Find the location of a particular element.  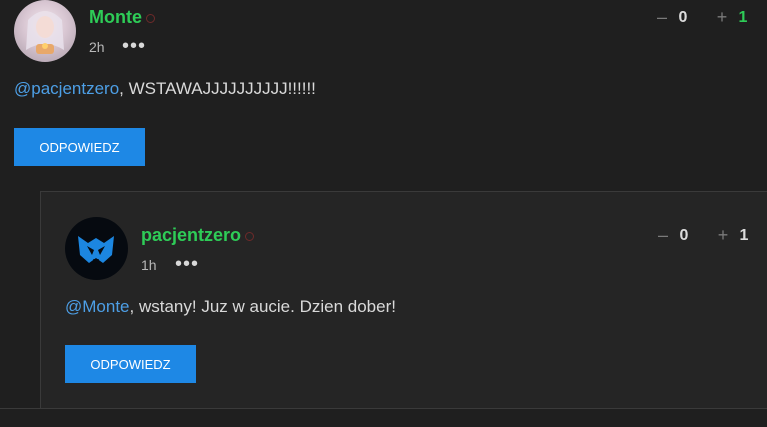

mention-link: @Monte is located at coordinates (97, 306).